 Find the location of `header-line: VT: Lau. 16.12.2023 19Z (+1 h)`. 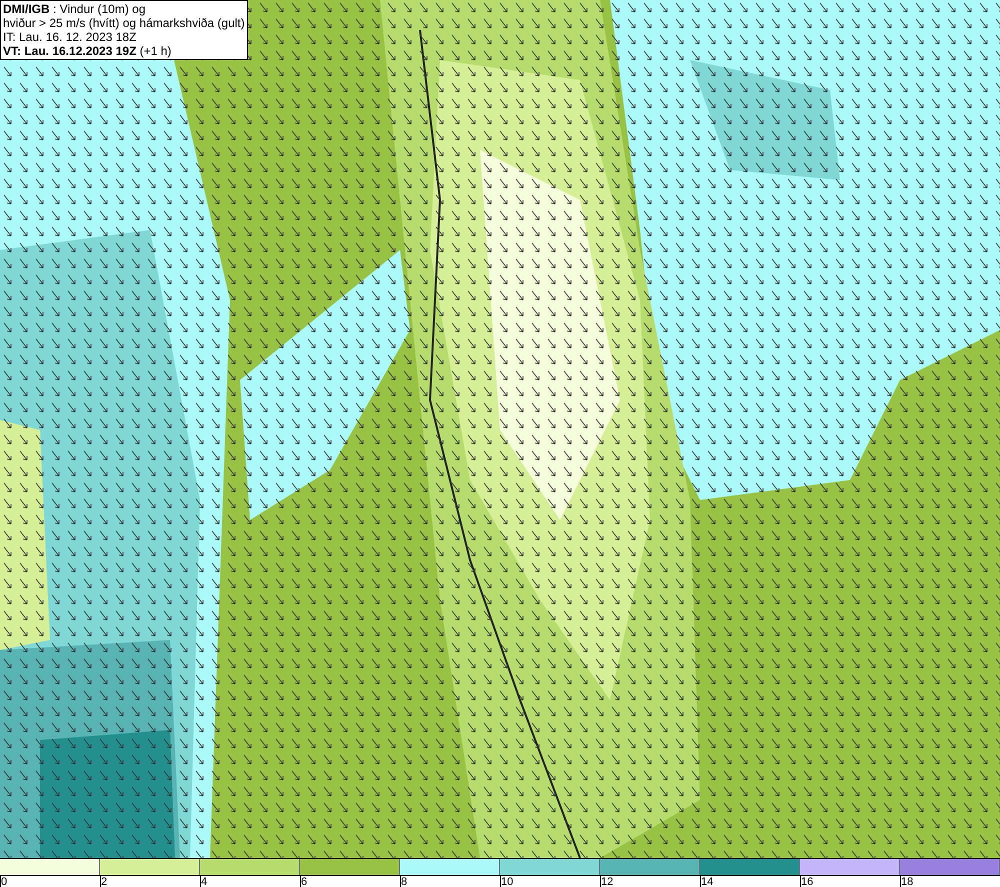

header-line: VT: Lau. 16.12.2023 19Z (+1 h) is located at coordinates (87, 51).